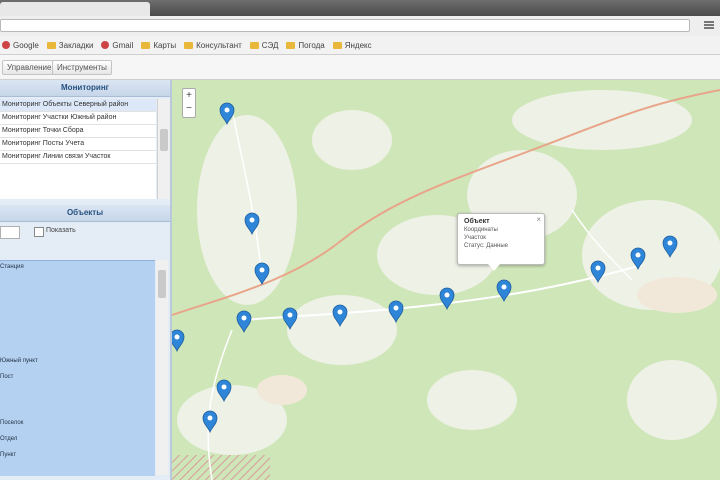 Image resolution: width=720 pixels, height=480 pixels. What do you see at coordinates (82, 67) in the screenshot?
I see `tools-button: Инструменты` at bounding box center [82, 67].